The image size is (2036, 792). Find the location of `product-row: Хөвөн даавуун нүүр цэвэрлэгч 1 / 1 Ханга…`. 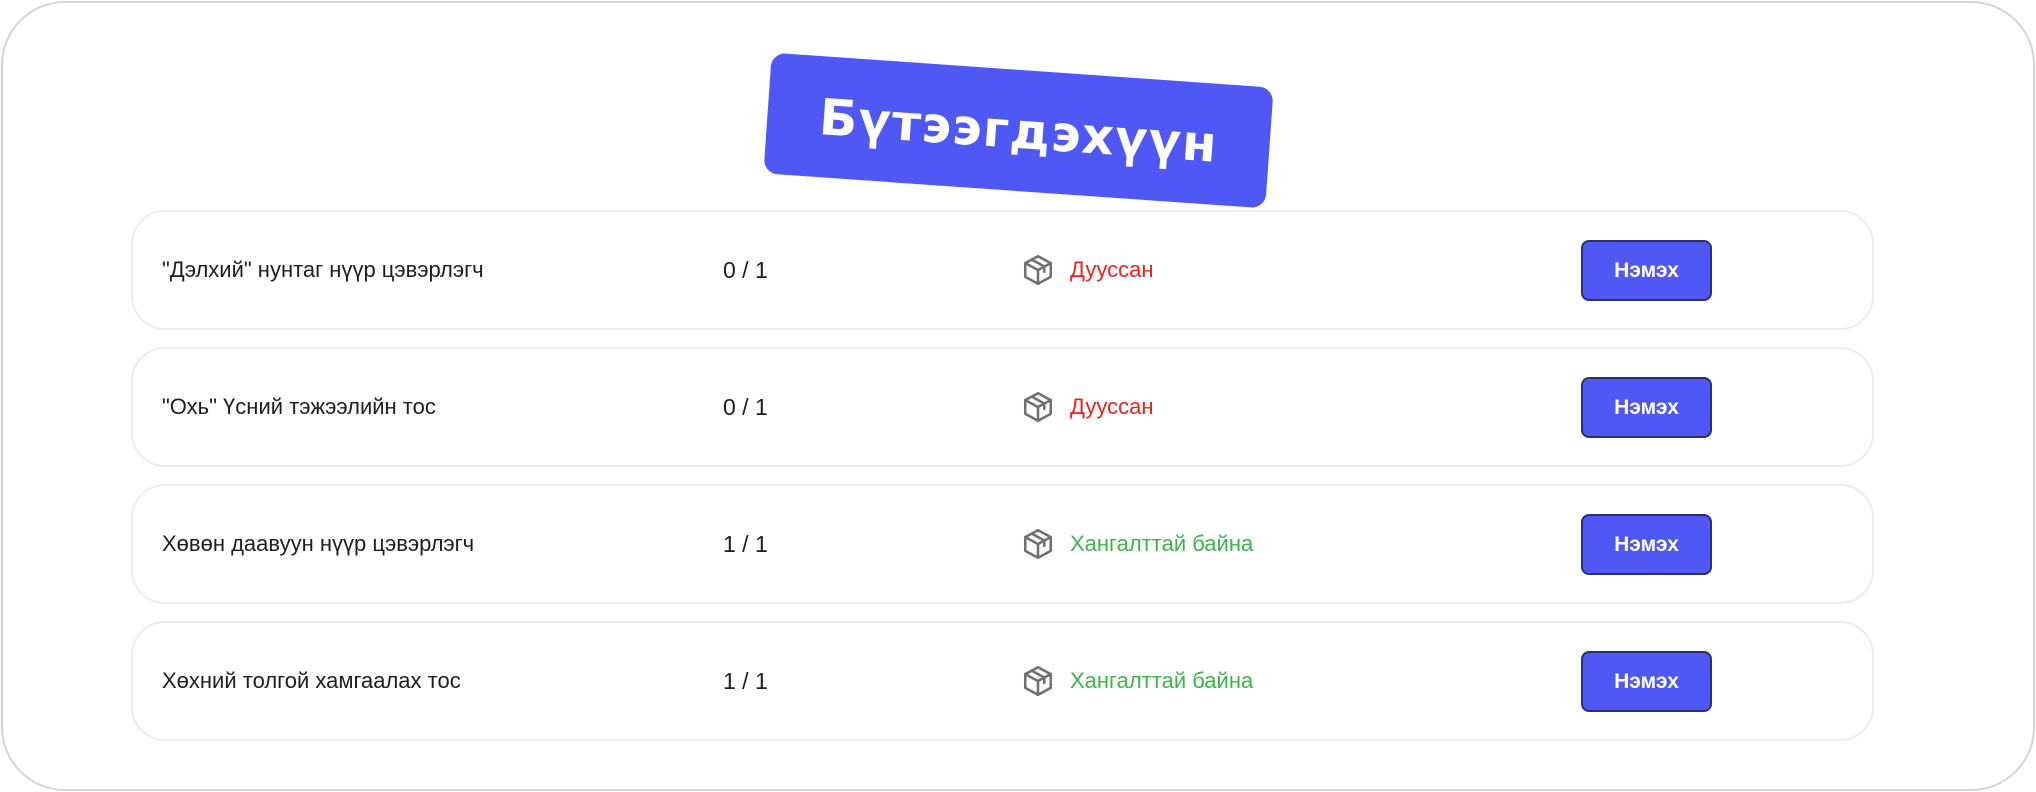

product-row: Хөвөн даавуун нүүр цэвэрлэгч 1 / 1 Ханга… is located at coordinates (1002, 544).